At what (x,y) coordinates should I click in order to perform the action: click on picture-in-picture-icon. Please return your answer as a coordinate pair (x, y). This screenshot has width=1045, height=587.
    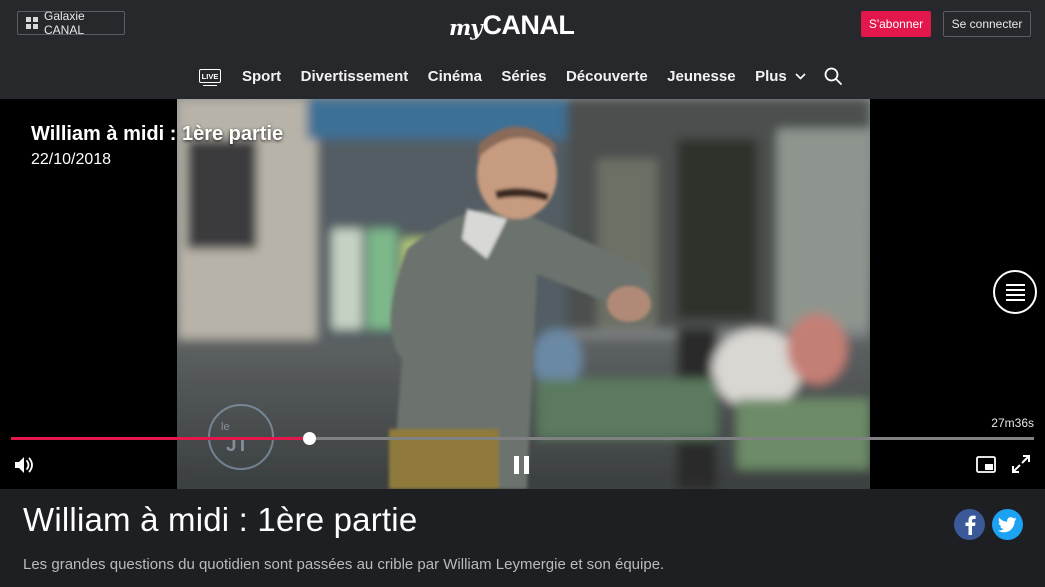
    Looking at the image, I should click on (986, 464).